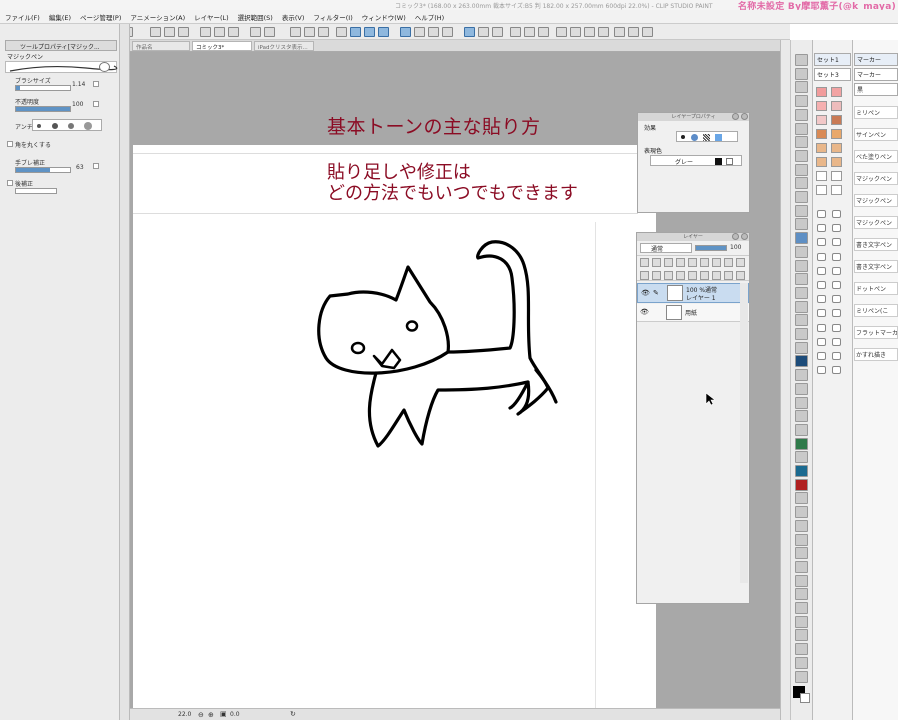 The height and width of the screenshot is (720, 898). Describe the element at coordinates (43, 109) in the screenshot. I see `opacity-slider` at that location.